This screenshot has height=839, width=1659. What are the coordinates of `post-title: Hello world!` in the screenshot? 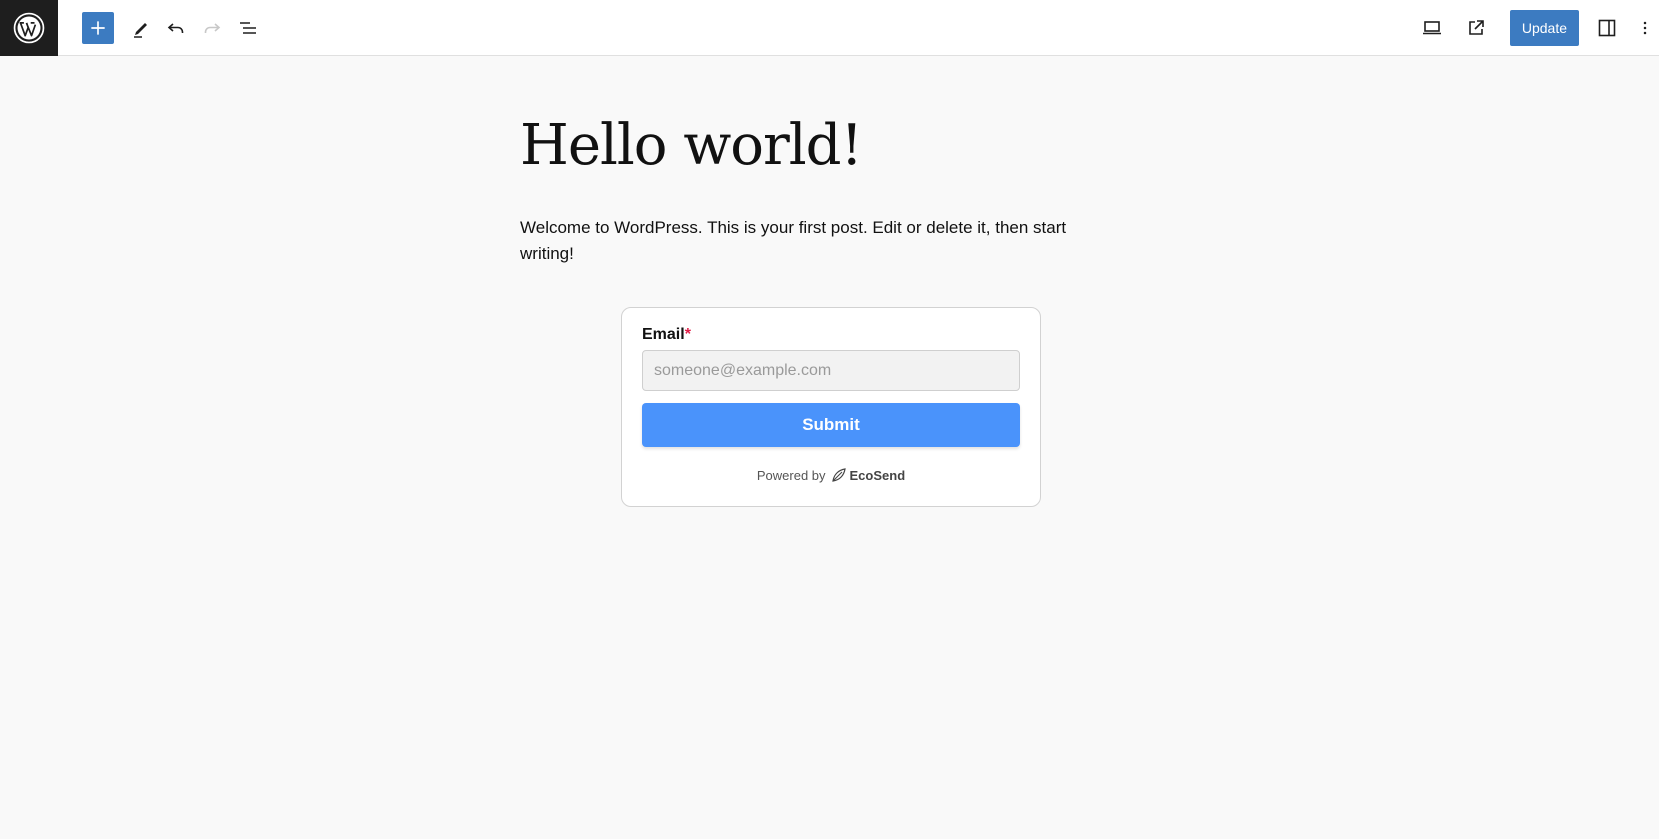 It's located at (691, 145).